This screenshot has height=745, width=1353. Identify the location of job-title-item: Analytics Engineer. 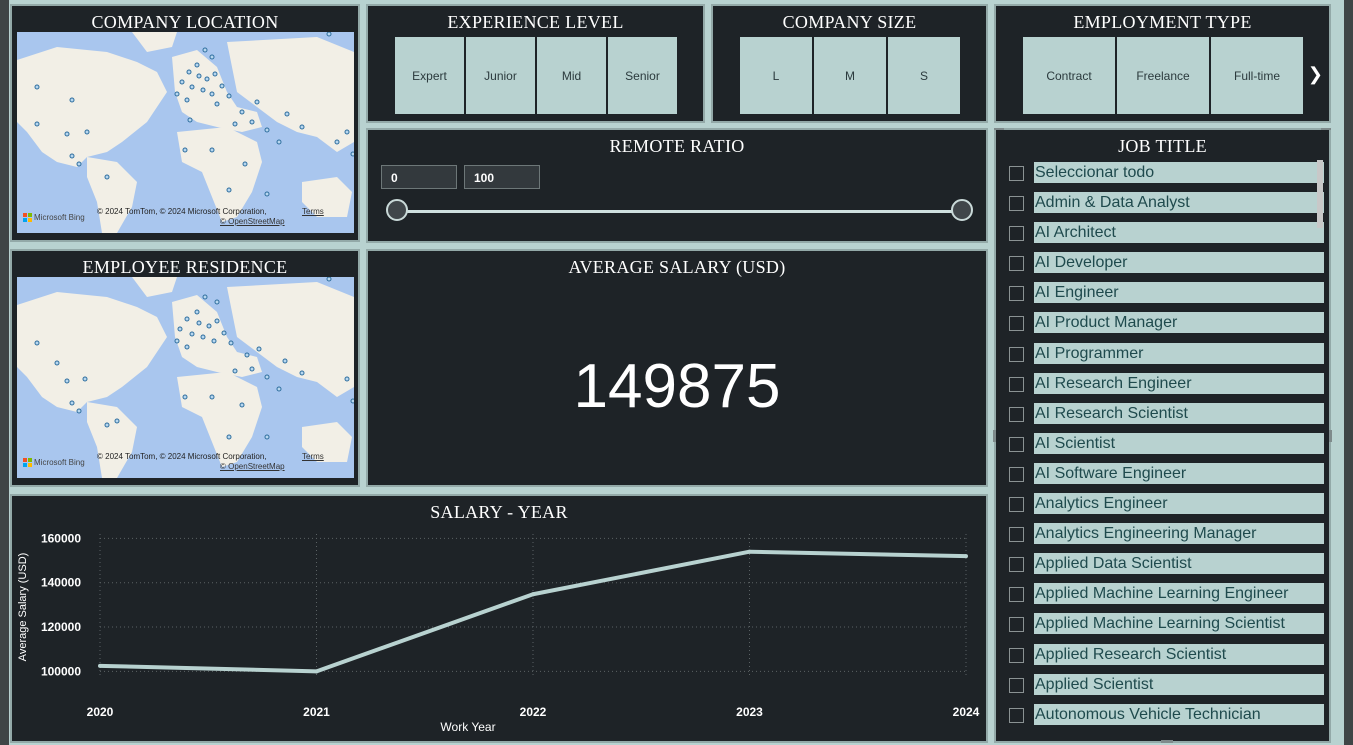
(1166, 508).